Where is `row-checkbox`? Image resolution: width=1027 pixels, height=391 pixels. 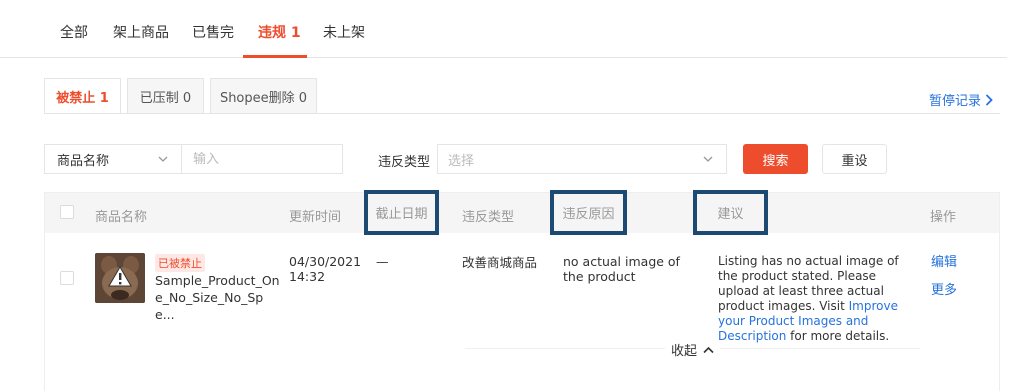
row-checkbox is located at coordinates (67, 278).